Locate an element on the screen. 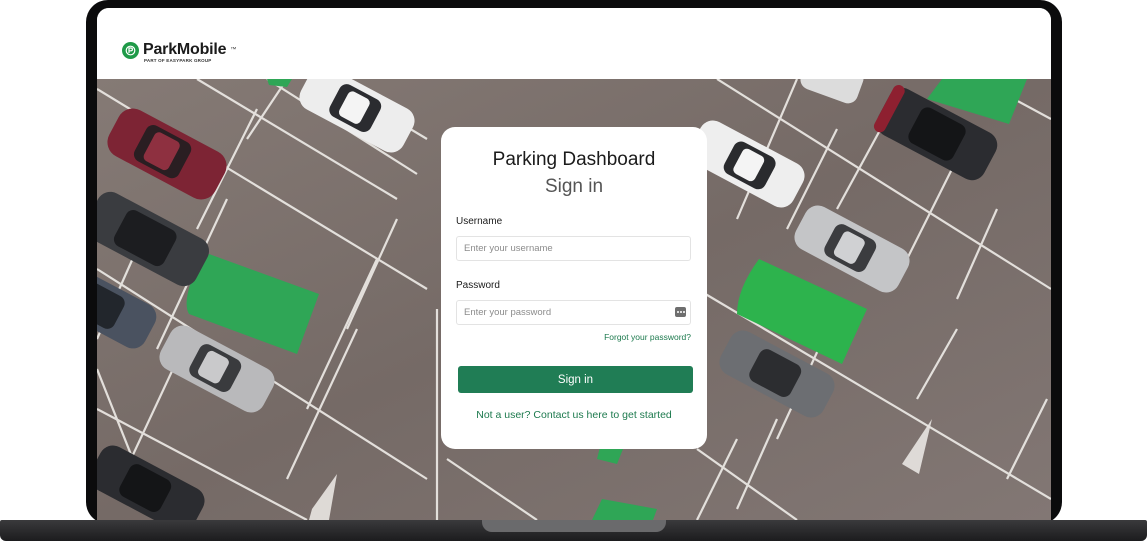 Image resolution: width=1147 pixels, height=541 pixels. parkmobile-logo: ParkMobile ™ is located at coordinates (179, 50).